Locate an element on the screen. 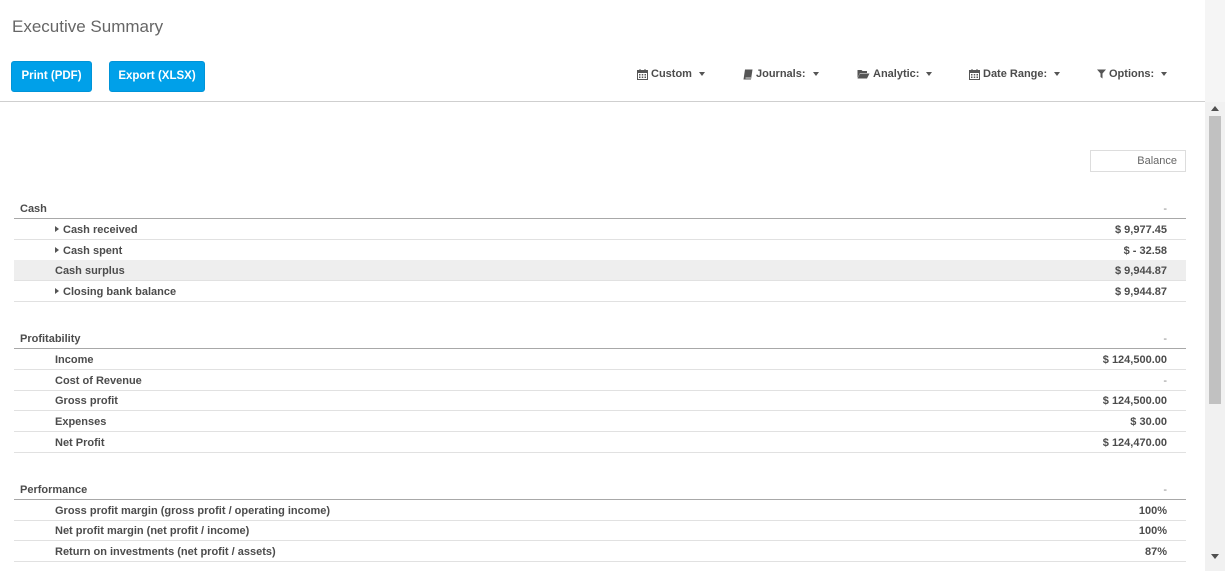 The height and width of the screenshot is (571, 1225). scroll-down-arrow-icon is located at coordinates (1215, 556).